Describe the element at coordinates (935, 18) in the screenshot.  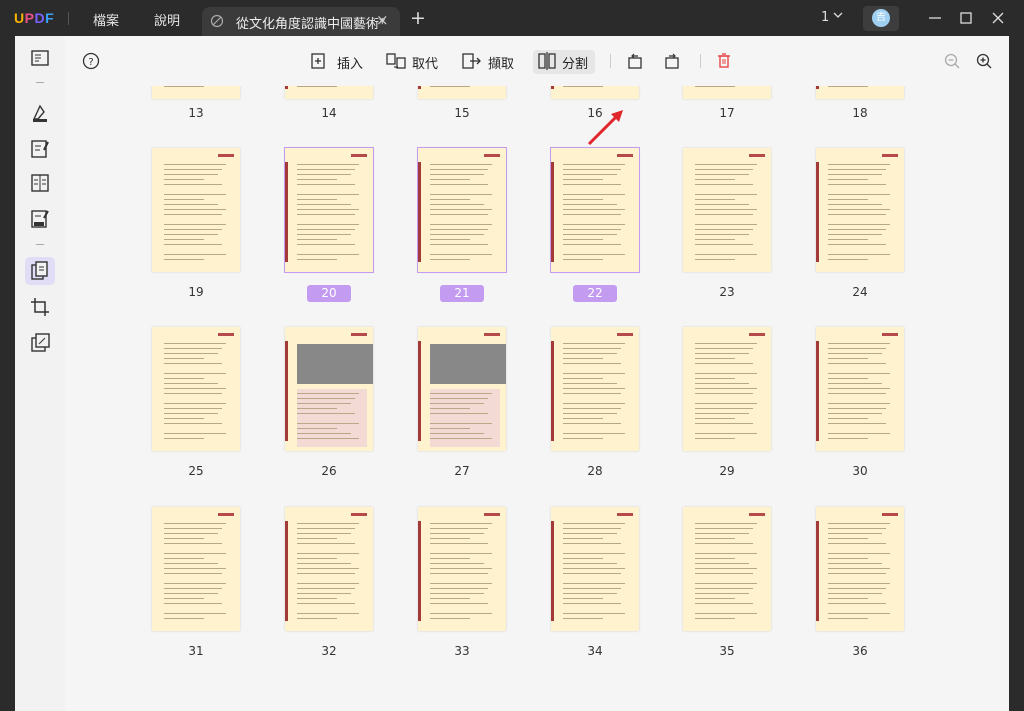
I see `minimize-icon` at that location.